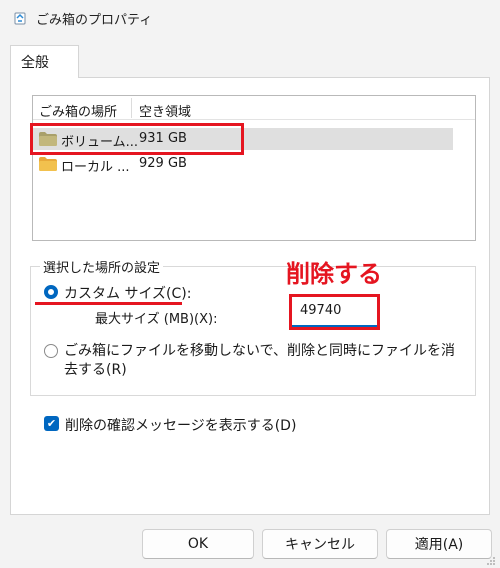 The height and width of the screenshot is (568, 500). Describe the element at coordinates (254, 108) in the screenshot. I see `list-header: ごみ箱の場所 空き領域` at that location.